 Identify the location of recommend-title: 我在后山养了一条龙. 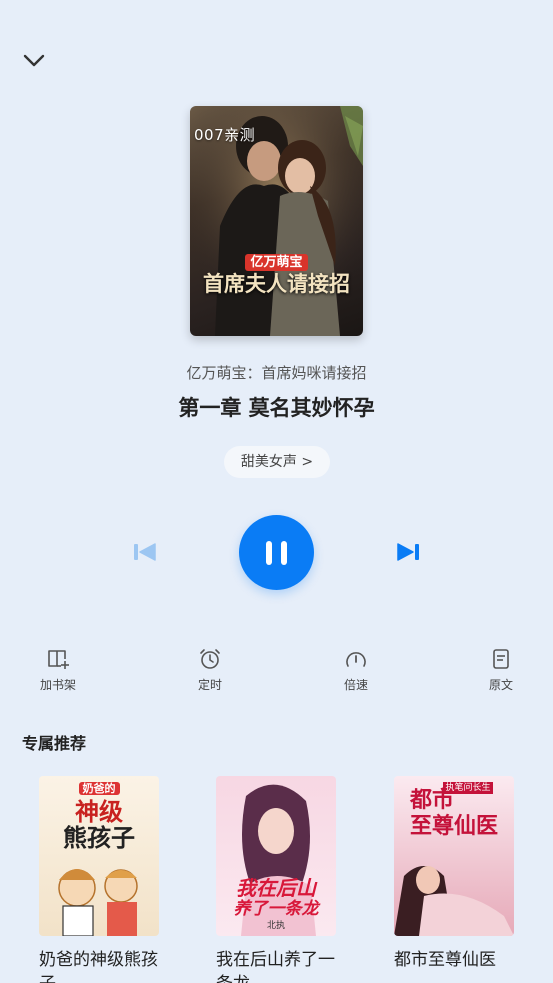
(275, 966).